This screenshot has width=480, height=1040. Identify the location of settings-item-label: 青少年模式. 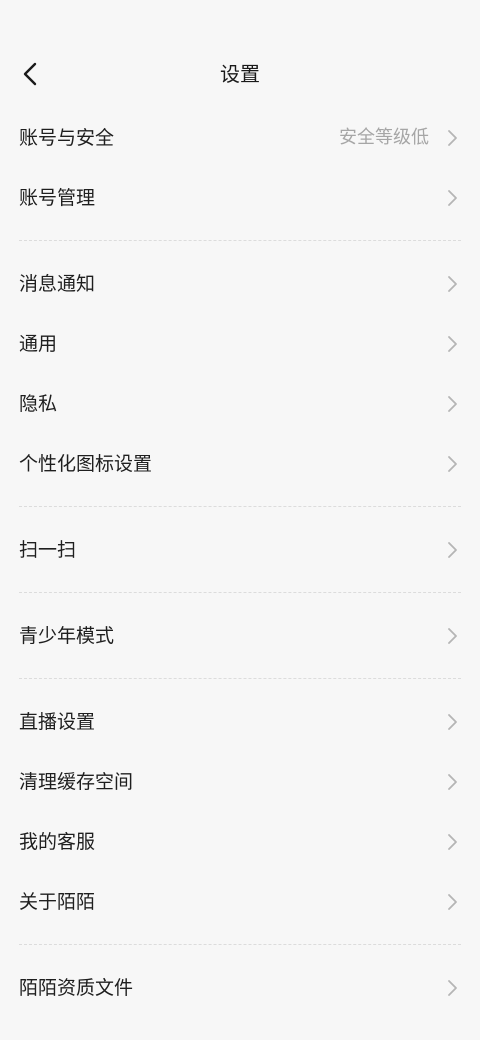
(67, 636).